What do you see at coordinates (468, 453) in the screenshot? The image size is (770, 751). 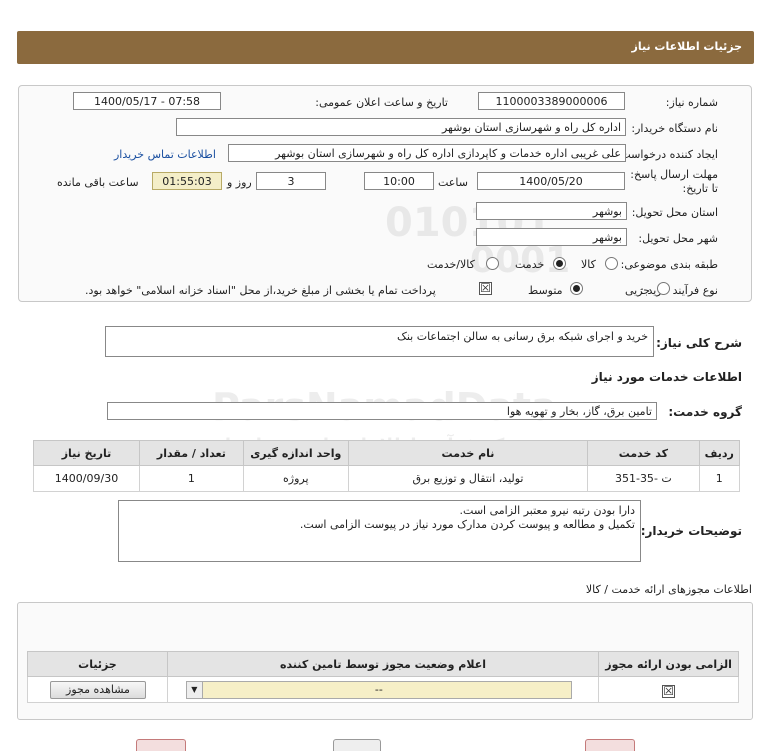 I see `col-service-name: نام خدمت` at bounding box center [468, 453].